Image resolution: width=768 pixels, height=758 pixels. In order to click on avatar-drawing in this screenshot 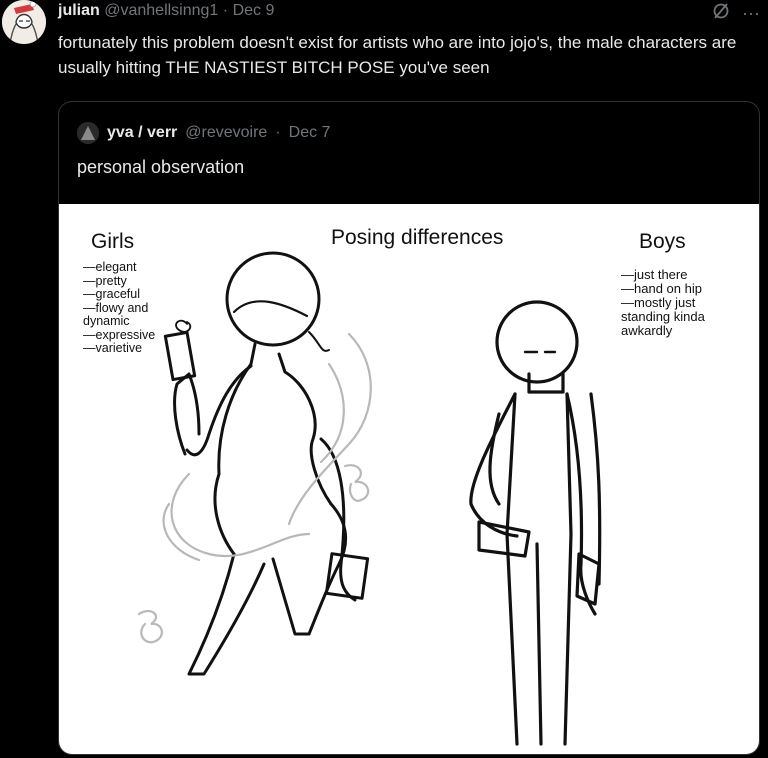, I will do `click(24, 22)`.